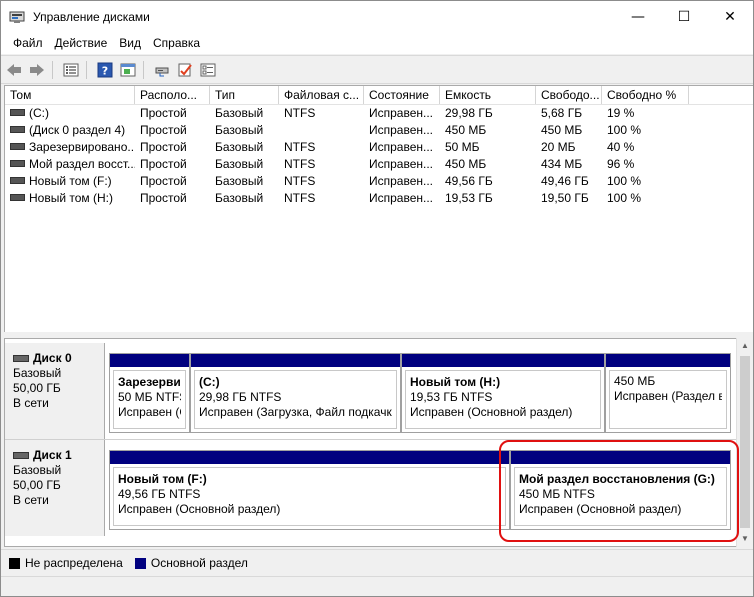 The width and height of the screenshot is (754, 597). Describe the element at coordinates (377, 16) in the screenshot. I see `title-bar: Управление дисками — ☐ ✕` at that location.